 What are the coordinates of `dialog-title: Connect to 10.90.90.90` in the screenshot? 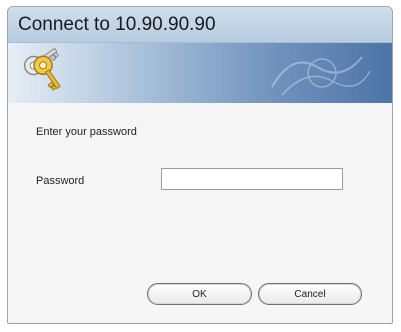 It's located at (117, 24).